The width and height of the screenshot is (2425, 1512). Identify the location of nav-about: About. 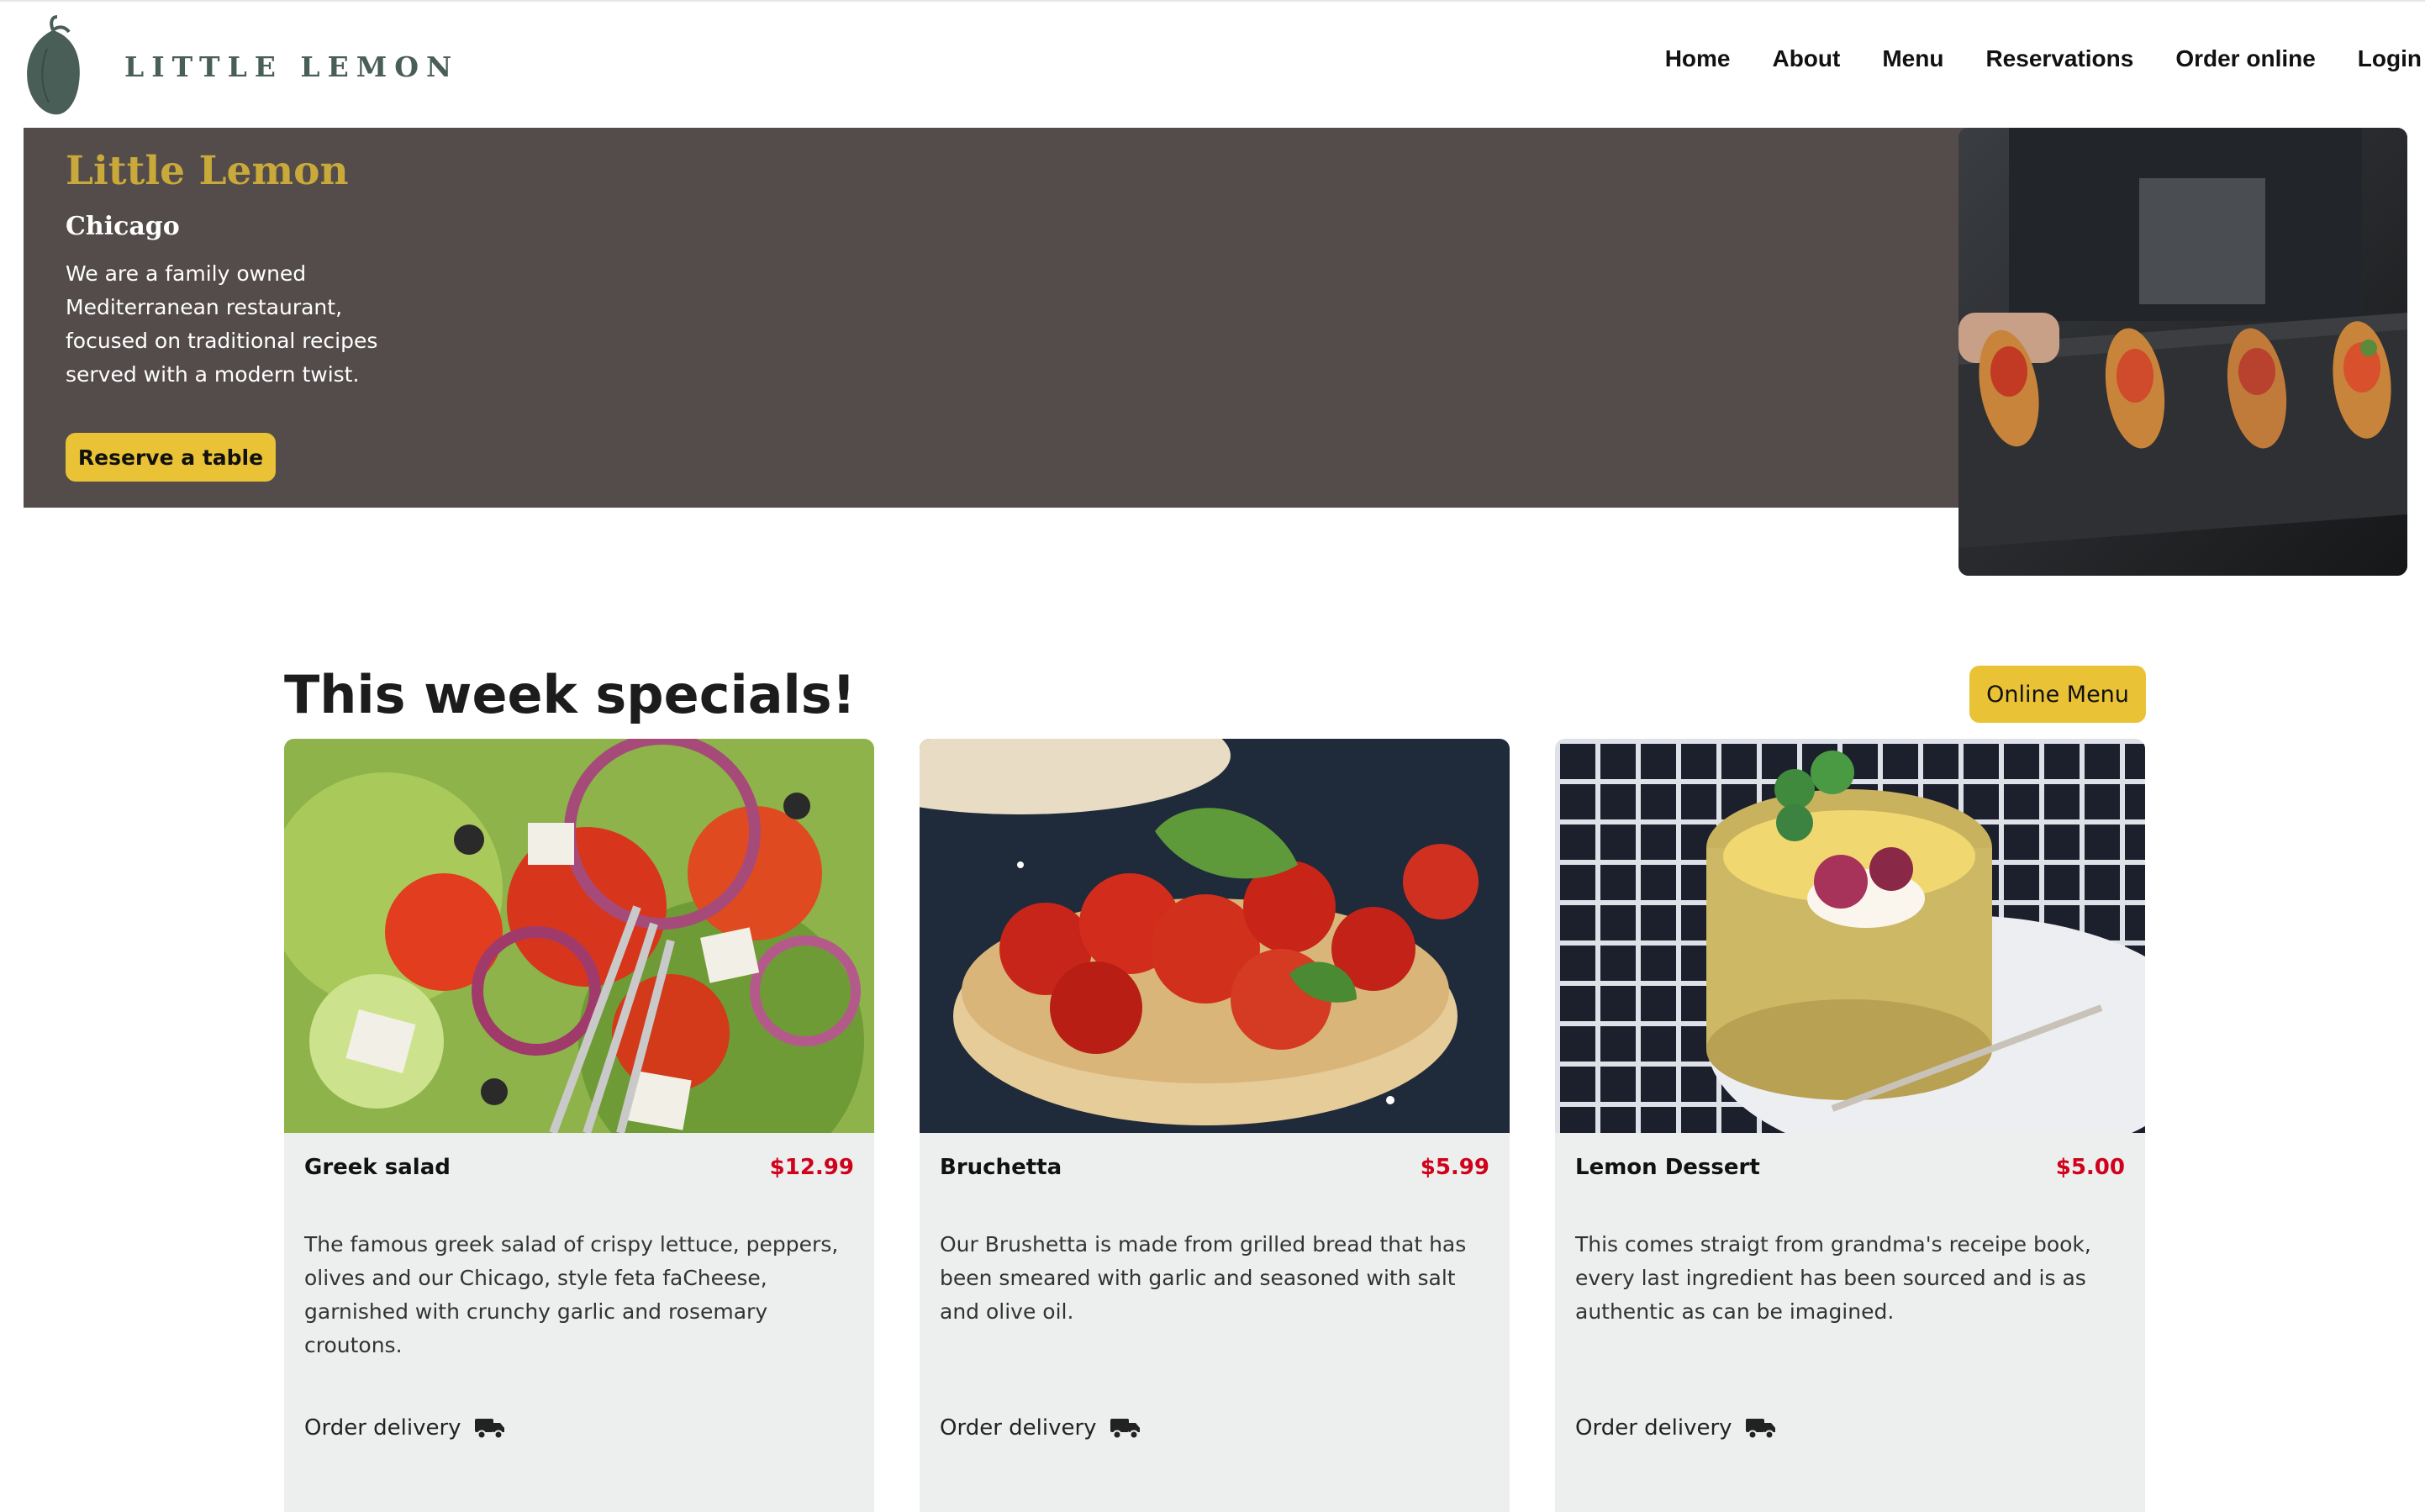
(1806, 59).